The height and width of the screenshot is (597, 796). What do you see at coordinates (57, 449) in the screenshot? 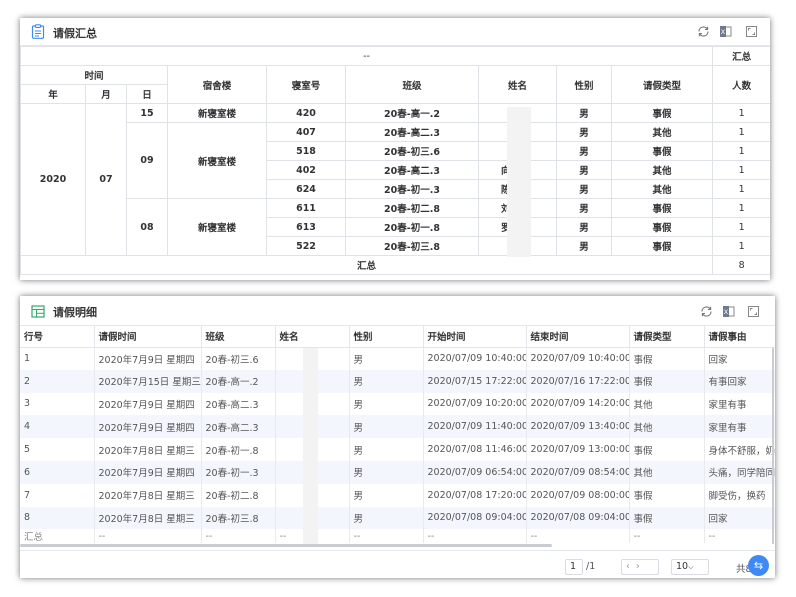
I see `table-cell: 5` at bounding box center [57, 449].